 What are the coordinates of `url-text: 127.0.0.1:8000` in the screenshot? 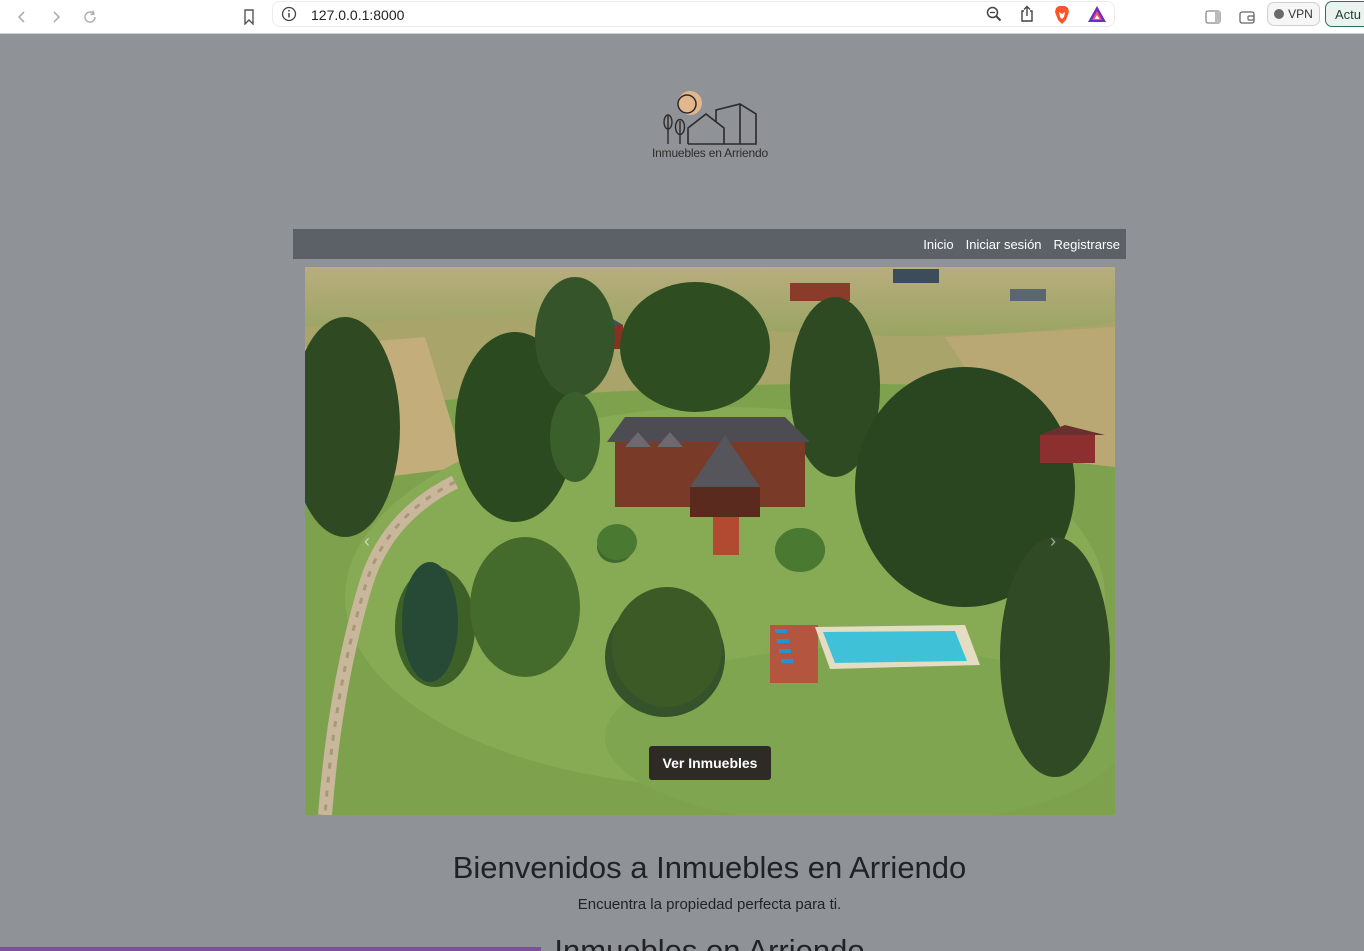 It's located at (357, 15).